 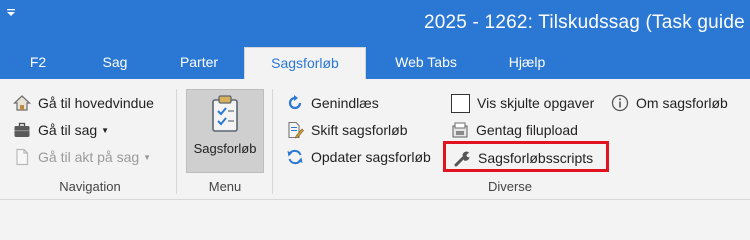 What do you see at coordinates (359, 130) in the screenshot?
I see `switch-process-label: Skift sagsforløb` at bounding box center [359, 130].